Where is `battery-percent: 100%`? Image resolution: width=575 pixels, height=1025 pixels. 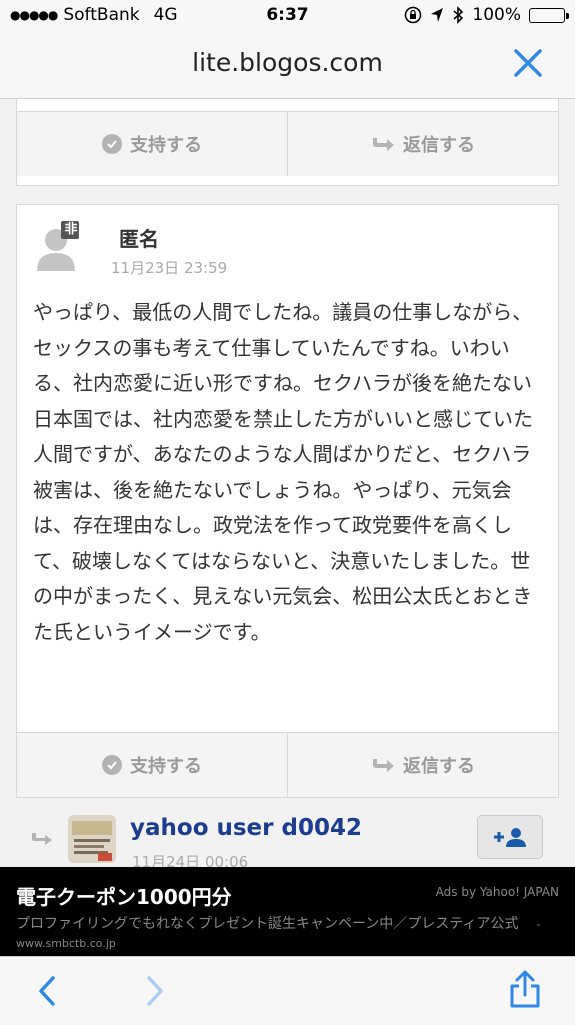
battery-percent: 100% is located at coordinates (496, 15).